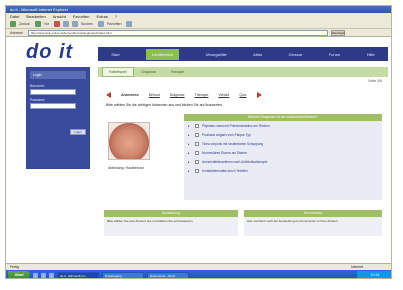 The image size is (403, 290). What do you see at coordinates (102, 16) in the screenshot?
I see `menu-extras: Extras` at bounding box center [102, 16].